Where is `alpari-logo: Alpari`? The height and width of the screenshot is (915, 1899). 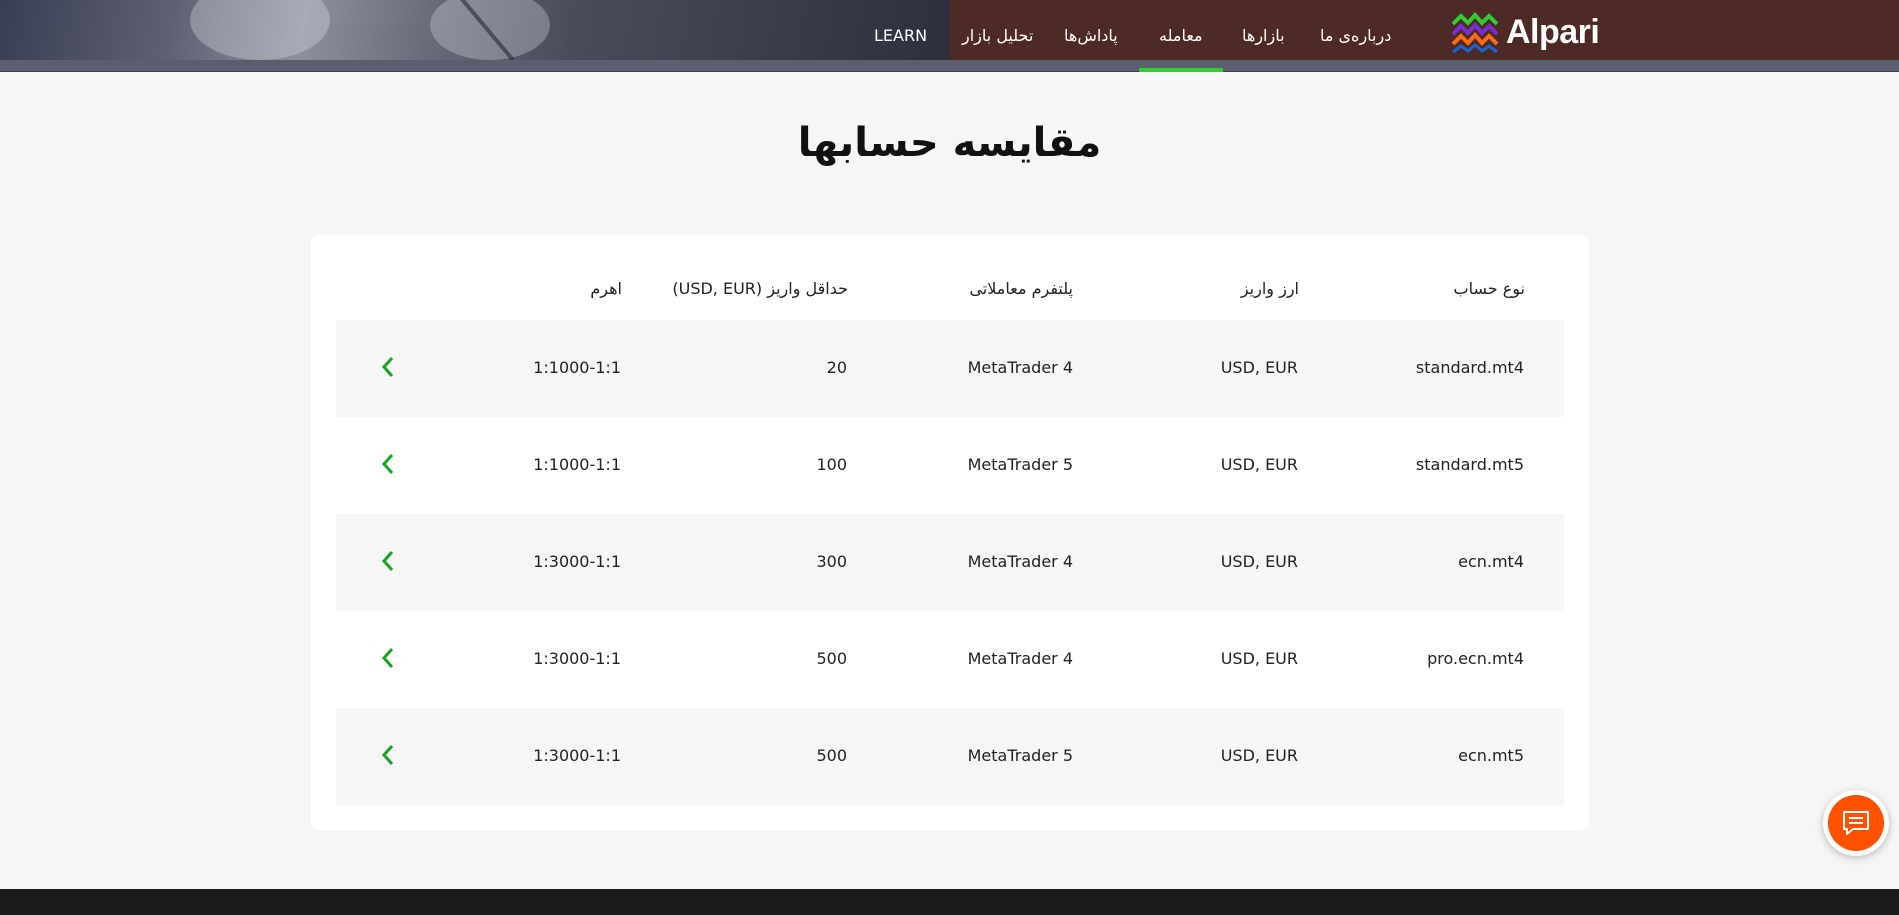
alpari-logo: Alpari is located at coordinates (1525, 32).